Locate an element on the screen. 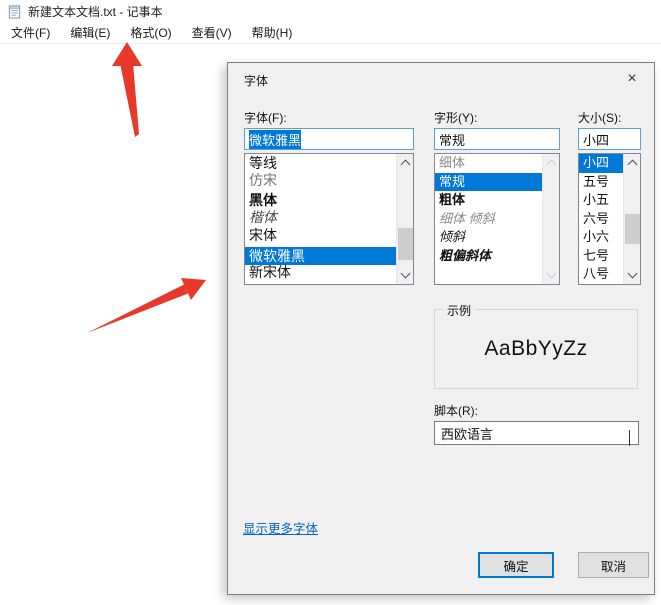 The height and width of the screenshot is (605, 661). style-list-item: 常规 is located at coordinates (488, 181).